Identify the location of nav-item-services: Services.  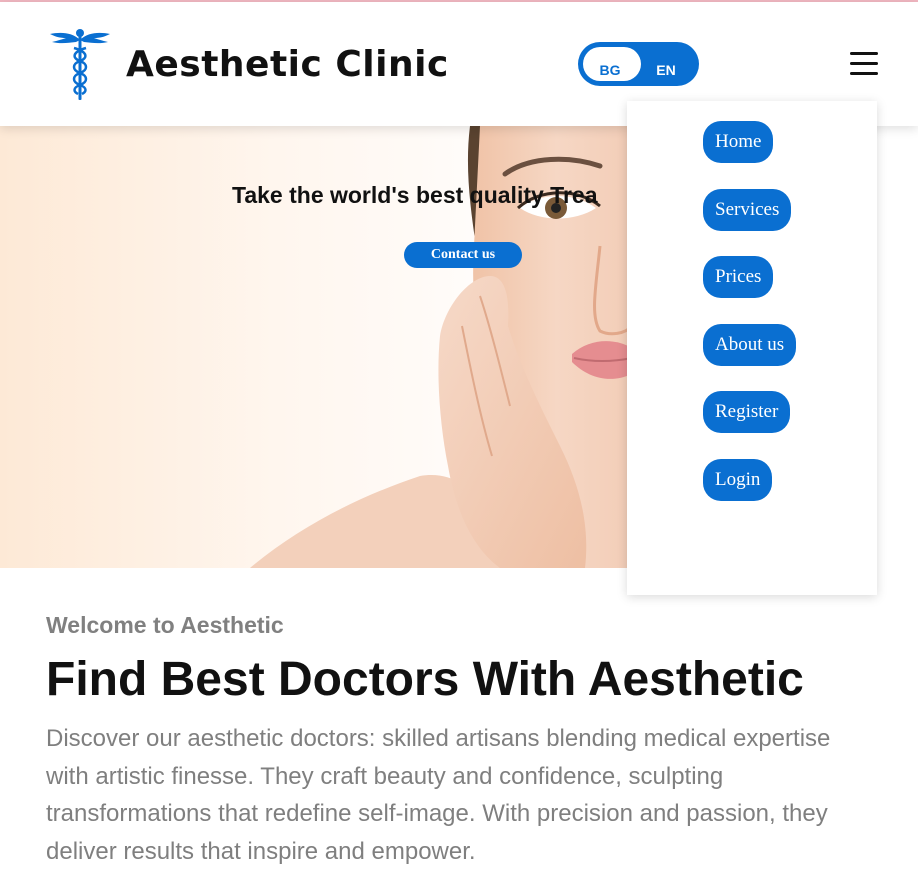
(747, 210).